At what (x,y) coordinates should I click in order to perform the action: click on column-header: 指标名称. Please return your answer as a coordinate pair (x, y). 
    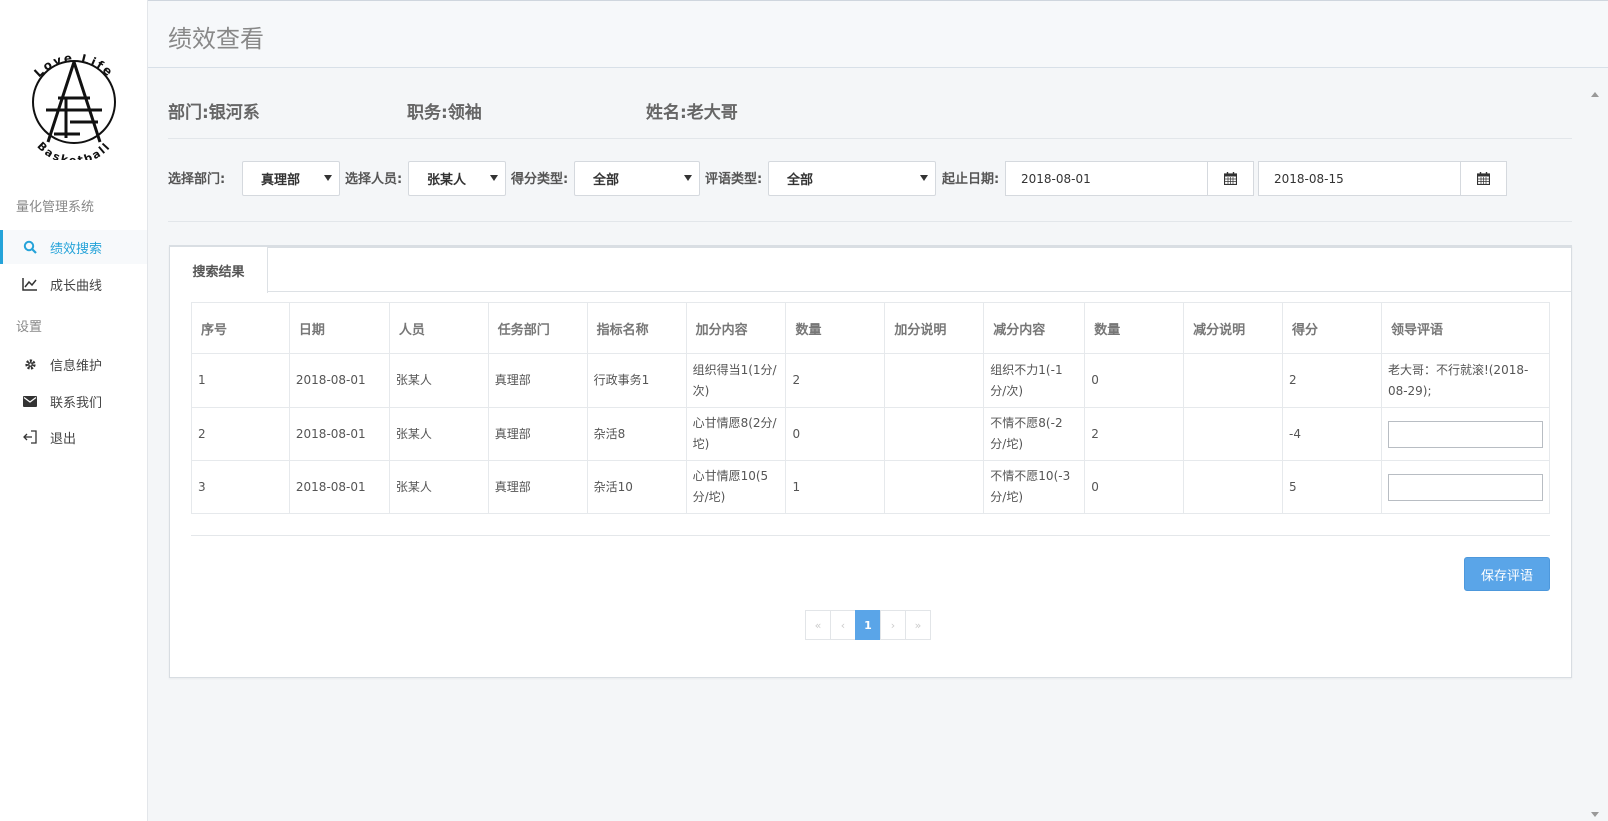
    Looking at the image, I should click on (636, 328).